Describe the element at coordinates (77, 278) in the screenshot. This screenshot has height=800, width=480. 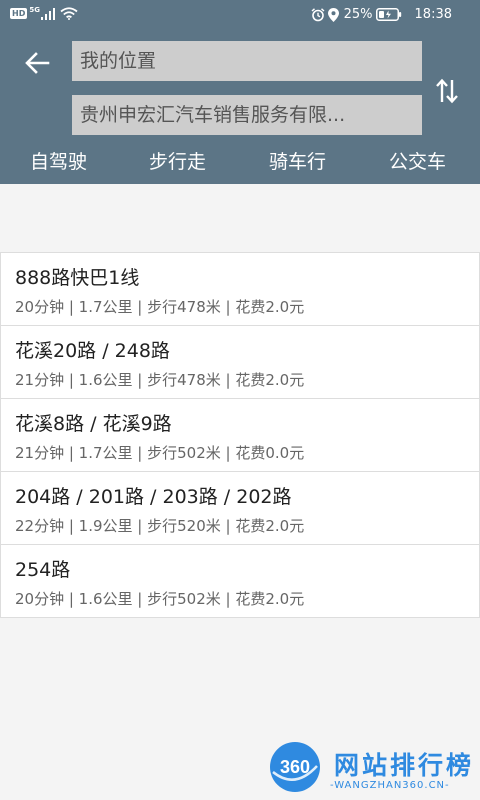
I see `route-name: 888路快巴1线` at that location.